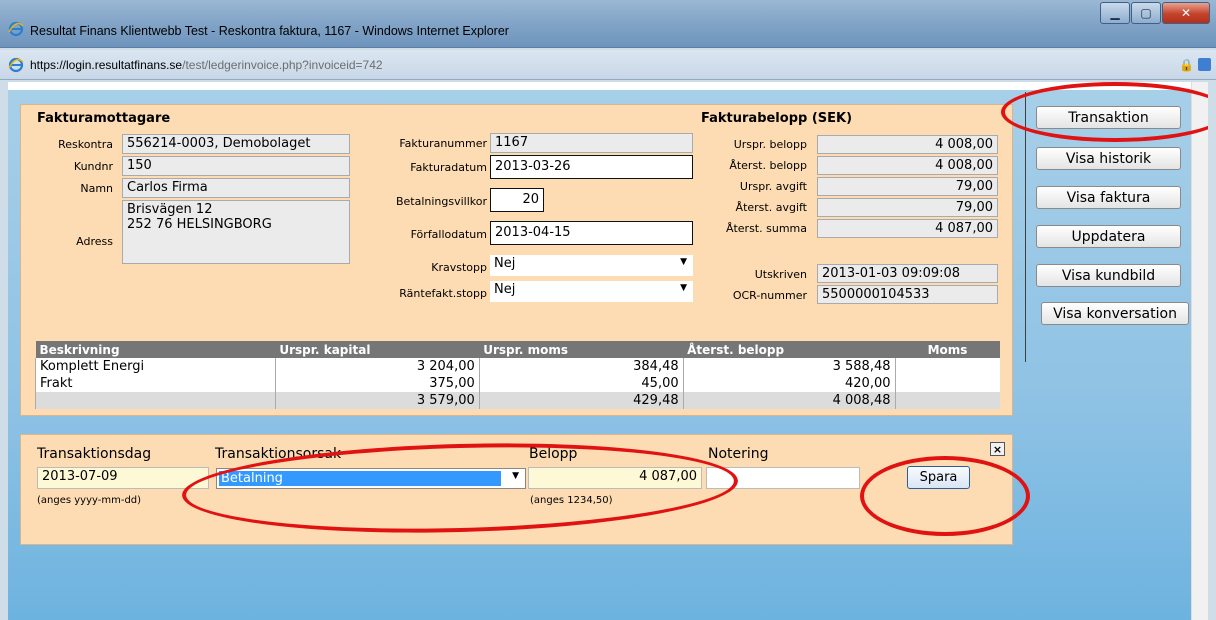 This screenshot has width=1216, height=620. What do you see at coordinates (1025, 227) in the screenshot?
I see `side-divider` at bounding box center [1025, 227].